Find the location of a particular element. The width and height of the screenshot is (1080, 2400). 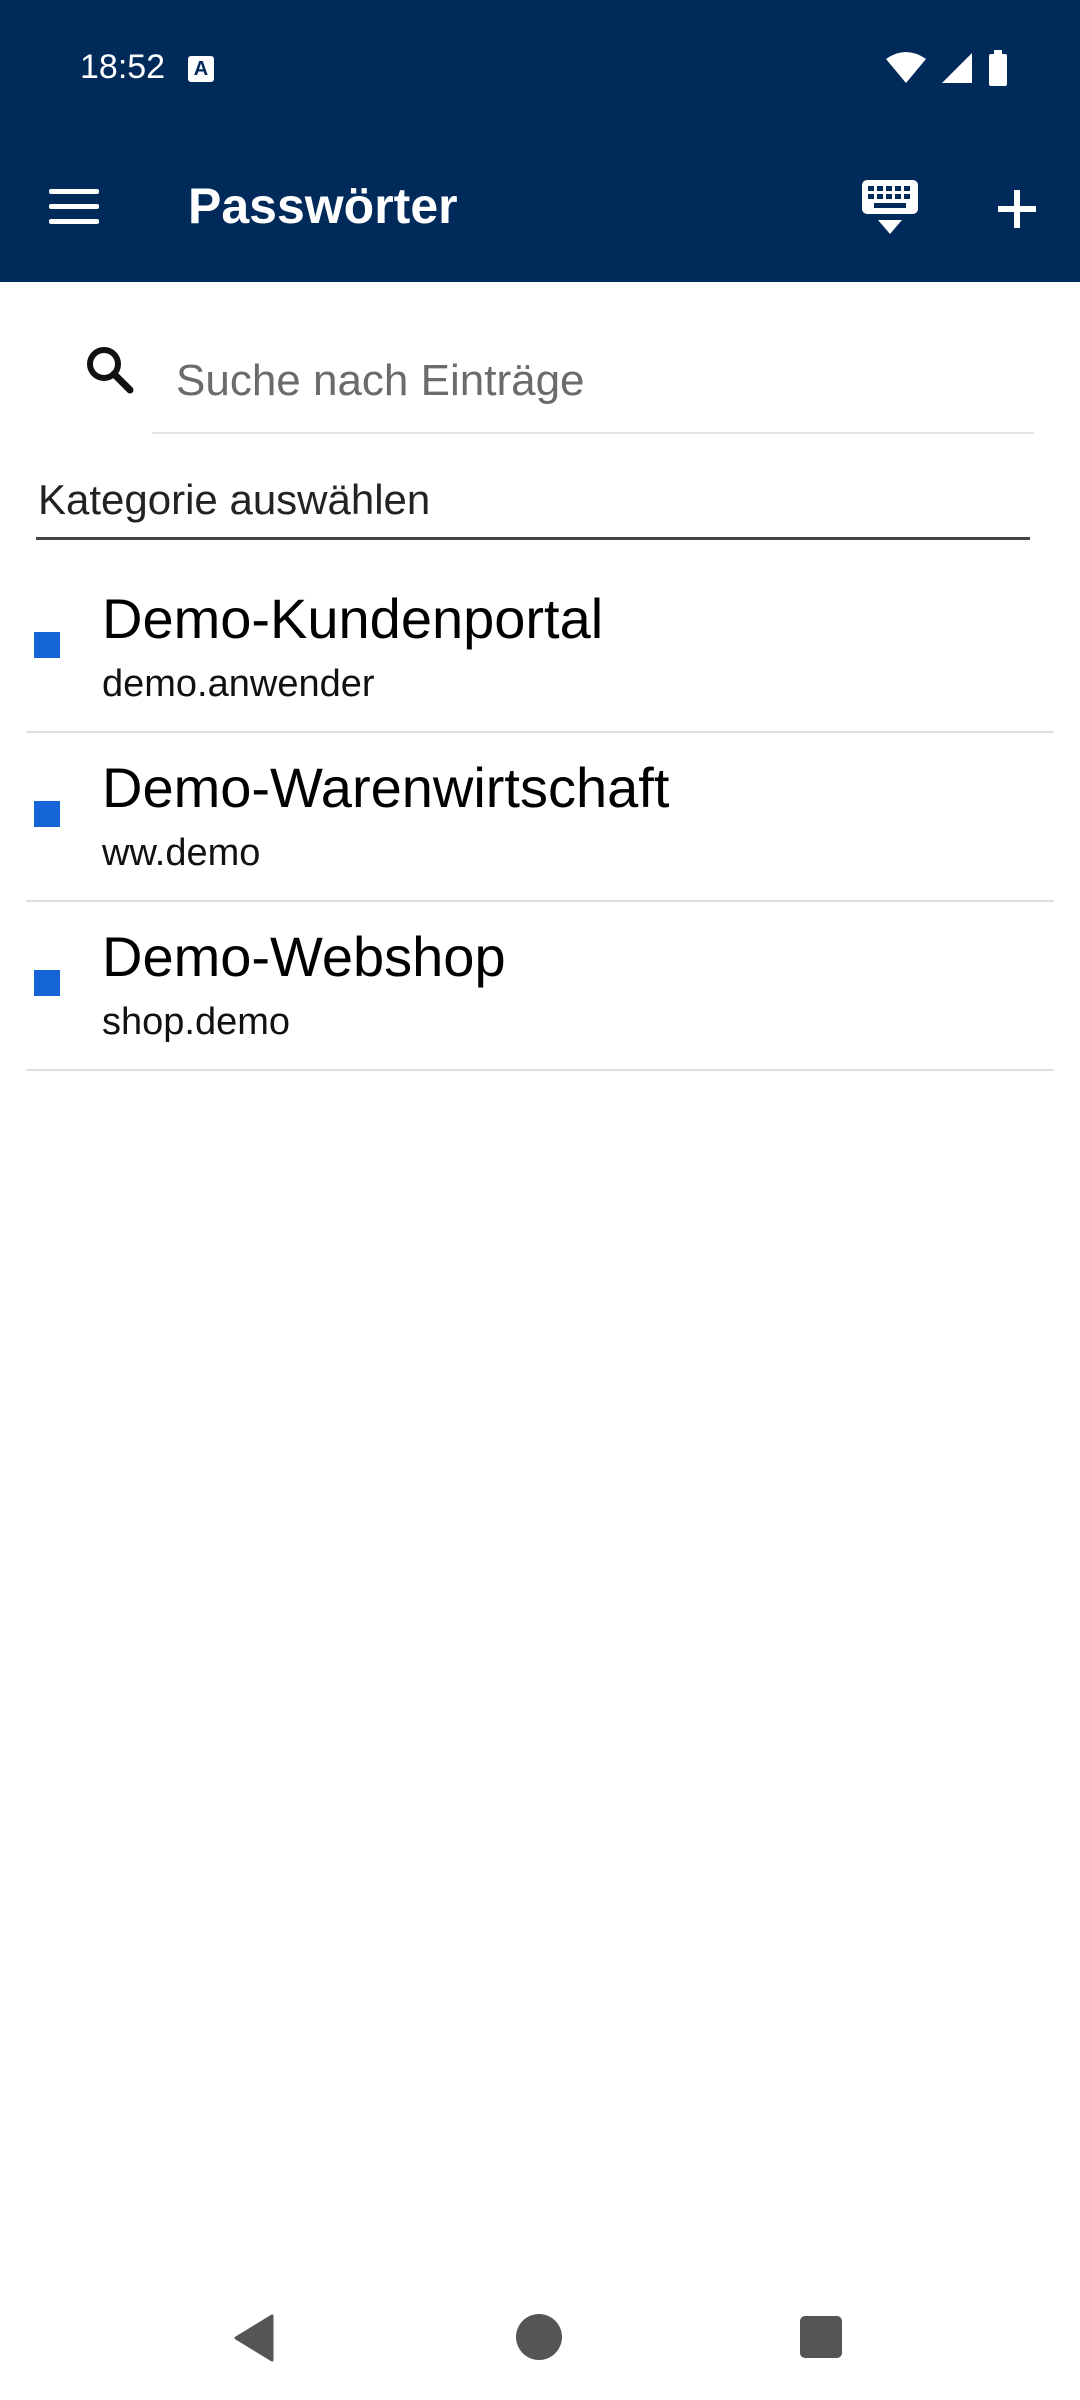

status-time: 18:52 is located at coordinates (123, 67).